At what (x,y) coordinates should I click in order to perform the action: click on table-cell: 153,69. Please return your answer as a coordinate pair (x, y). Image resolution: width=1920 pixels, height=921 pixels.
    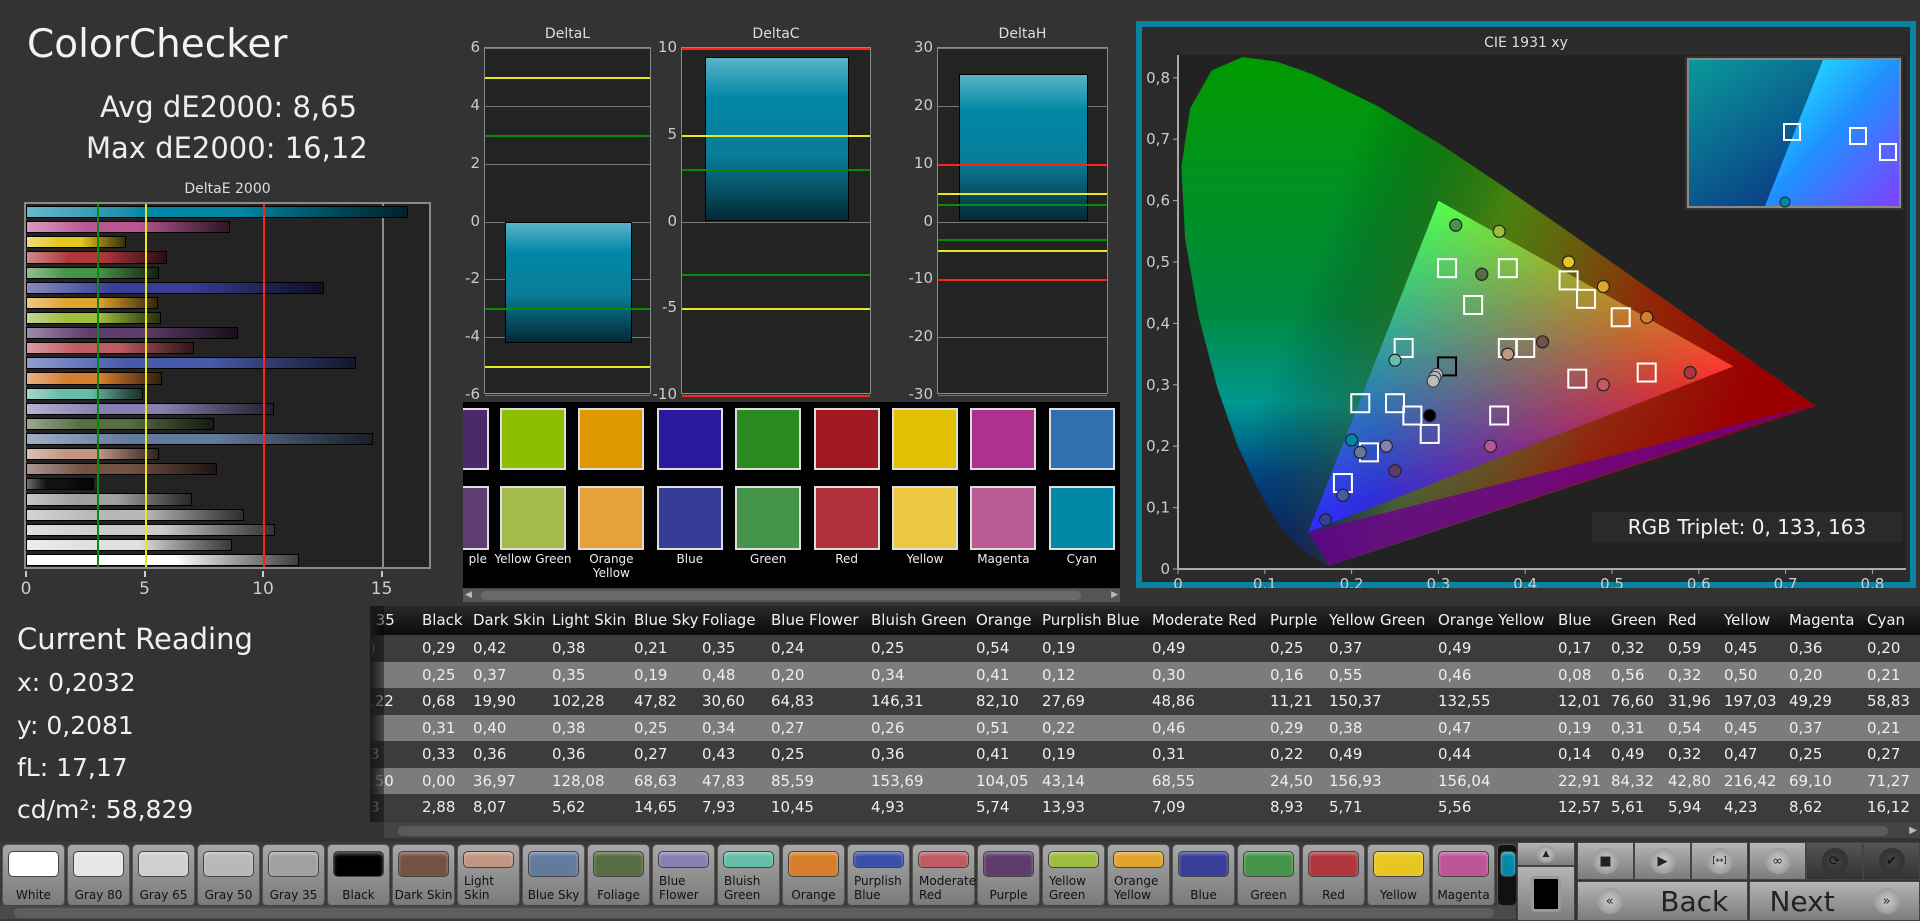
    Looking at the image, I should click on (897, 780).